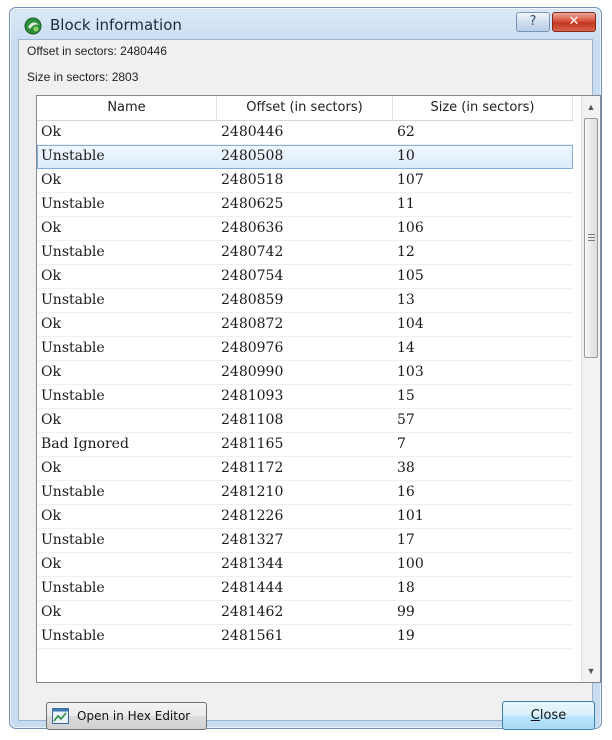 The image size is (612, 740). What do you see at coordinates (406, 636) in the screenshot?
I see `cell-size: 19` at bounding box center [406, 636].